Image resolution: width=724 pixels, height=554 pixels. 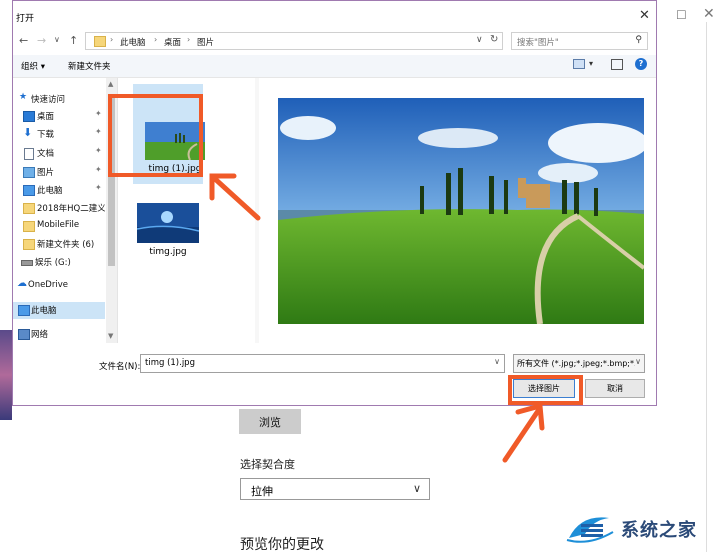 What do you see at coordinates (168, 252) in the screenshot?
I see `file-name: timg.jpg` at bounding box center [168, 252].